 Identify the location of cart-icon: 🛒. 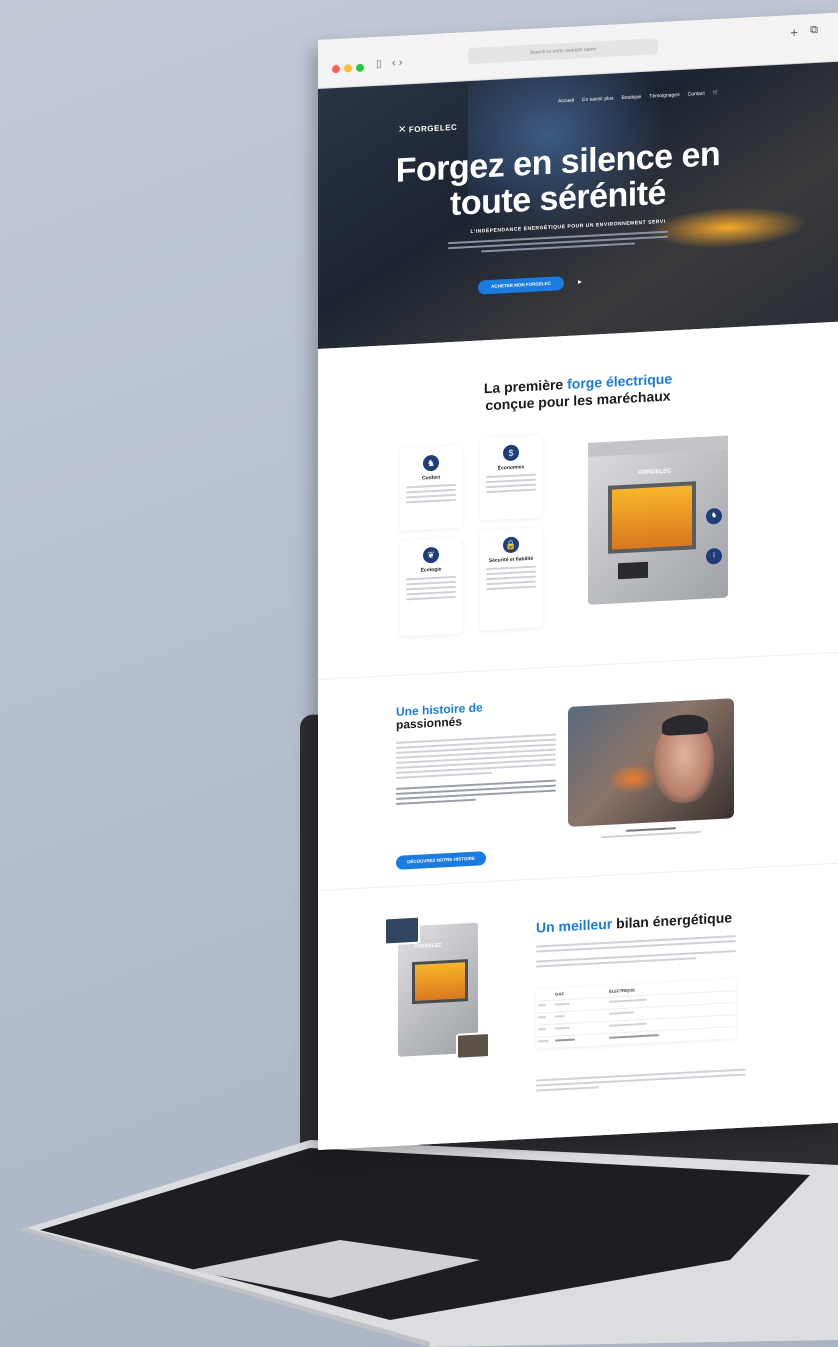
(716, 93).